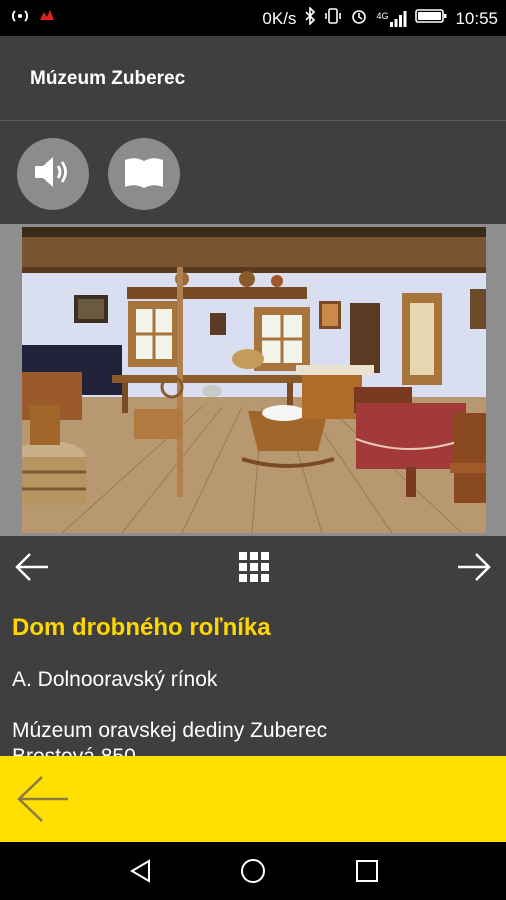  I want to click on photo-navigation, so click(253, 568).